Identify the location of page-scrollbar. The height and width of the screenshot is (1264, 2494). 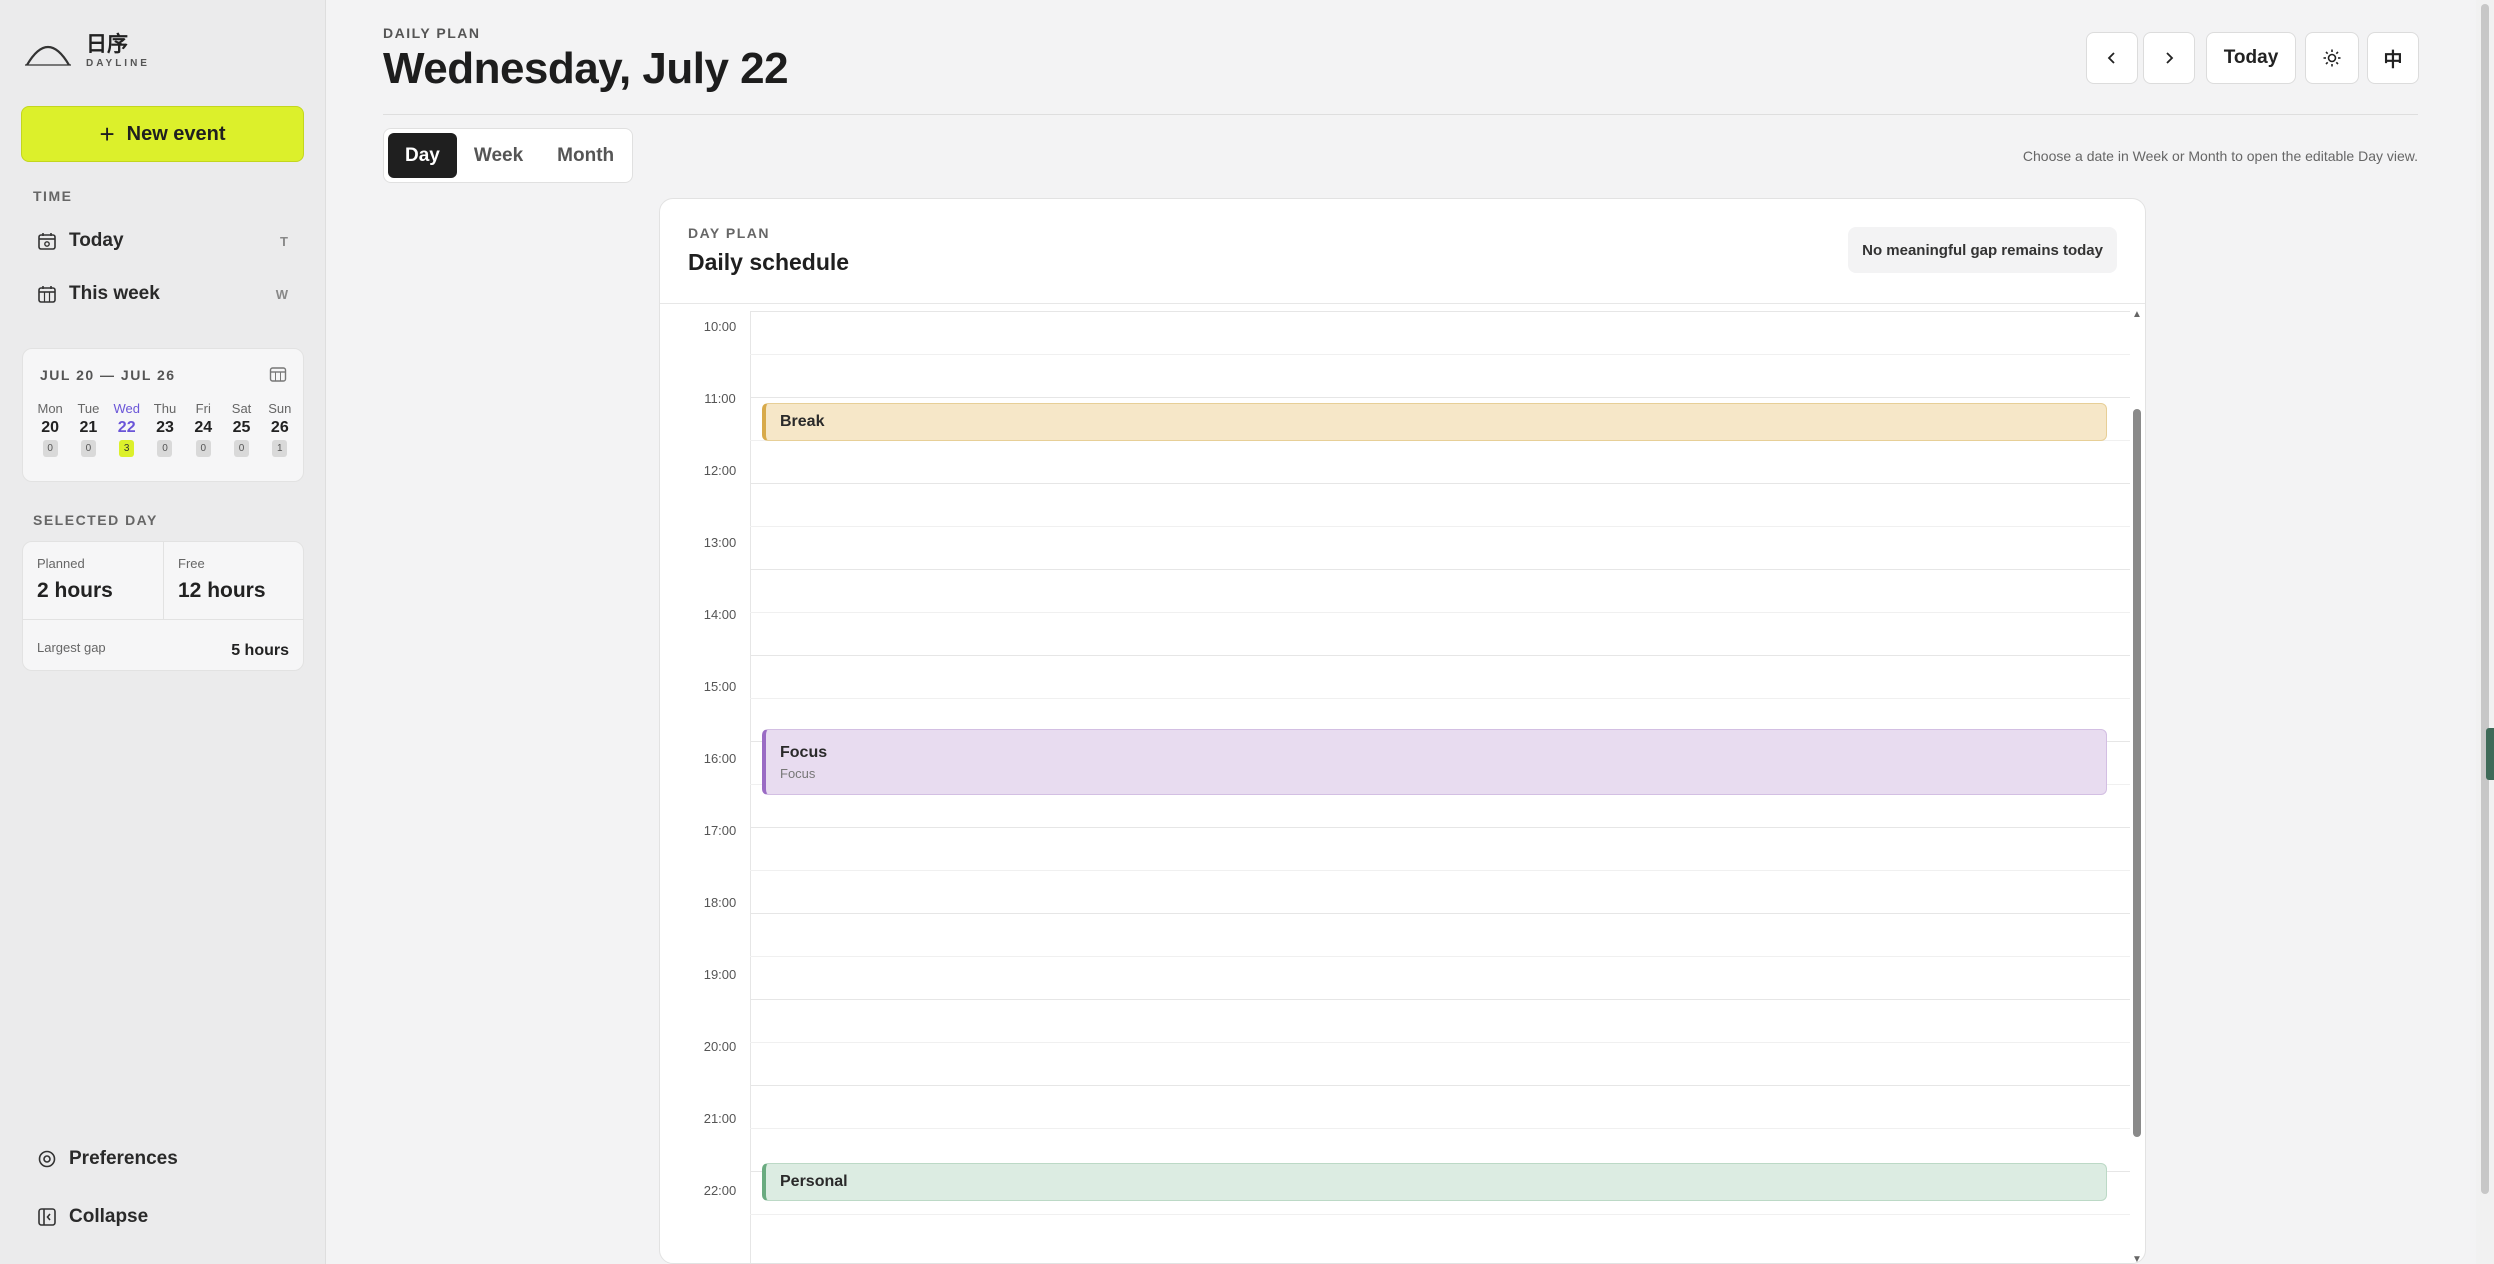
(2485, 632).